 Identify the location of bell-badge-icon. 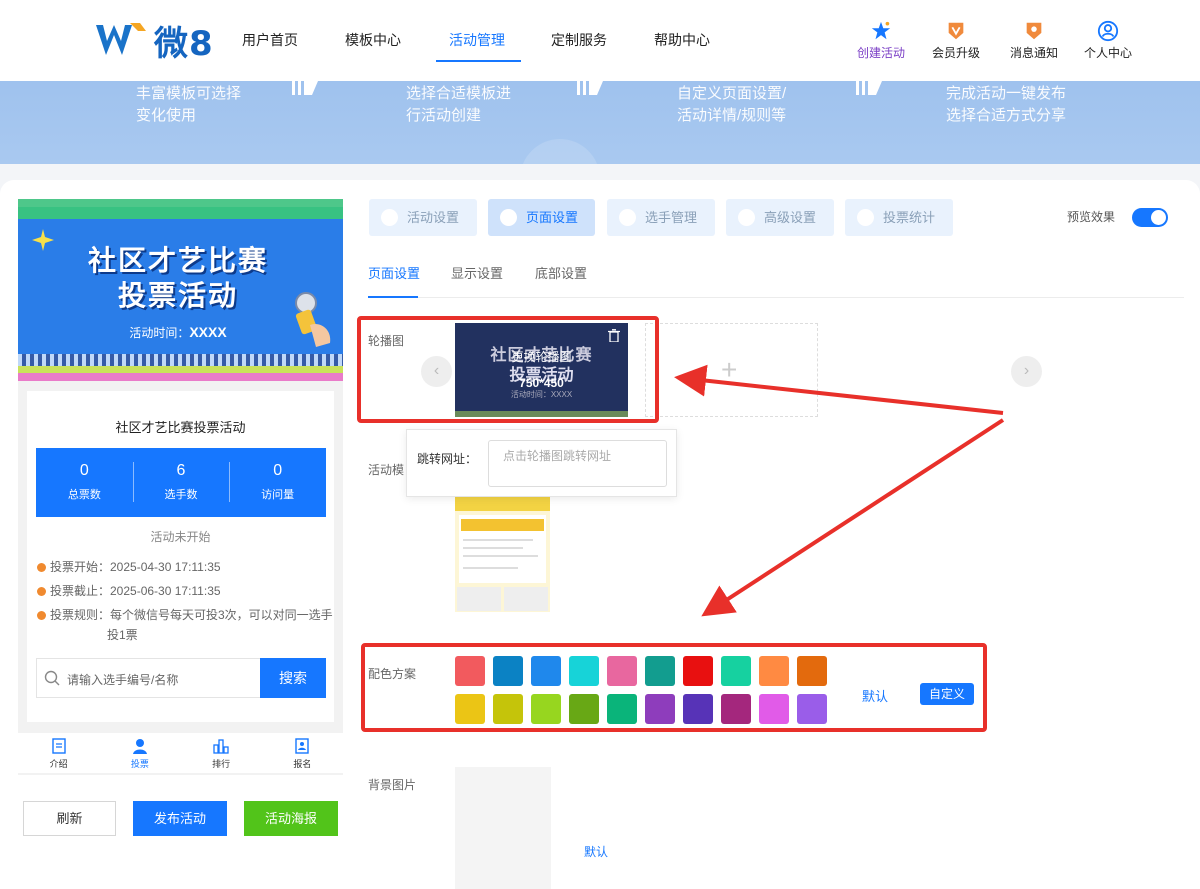
(1034, 31).